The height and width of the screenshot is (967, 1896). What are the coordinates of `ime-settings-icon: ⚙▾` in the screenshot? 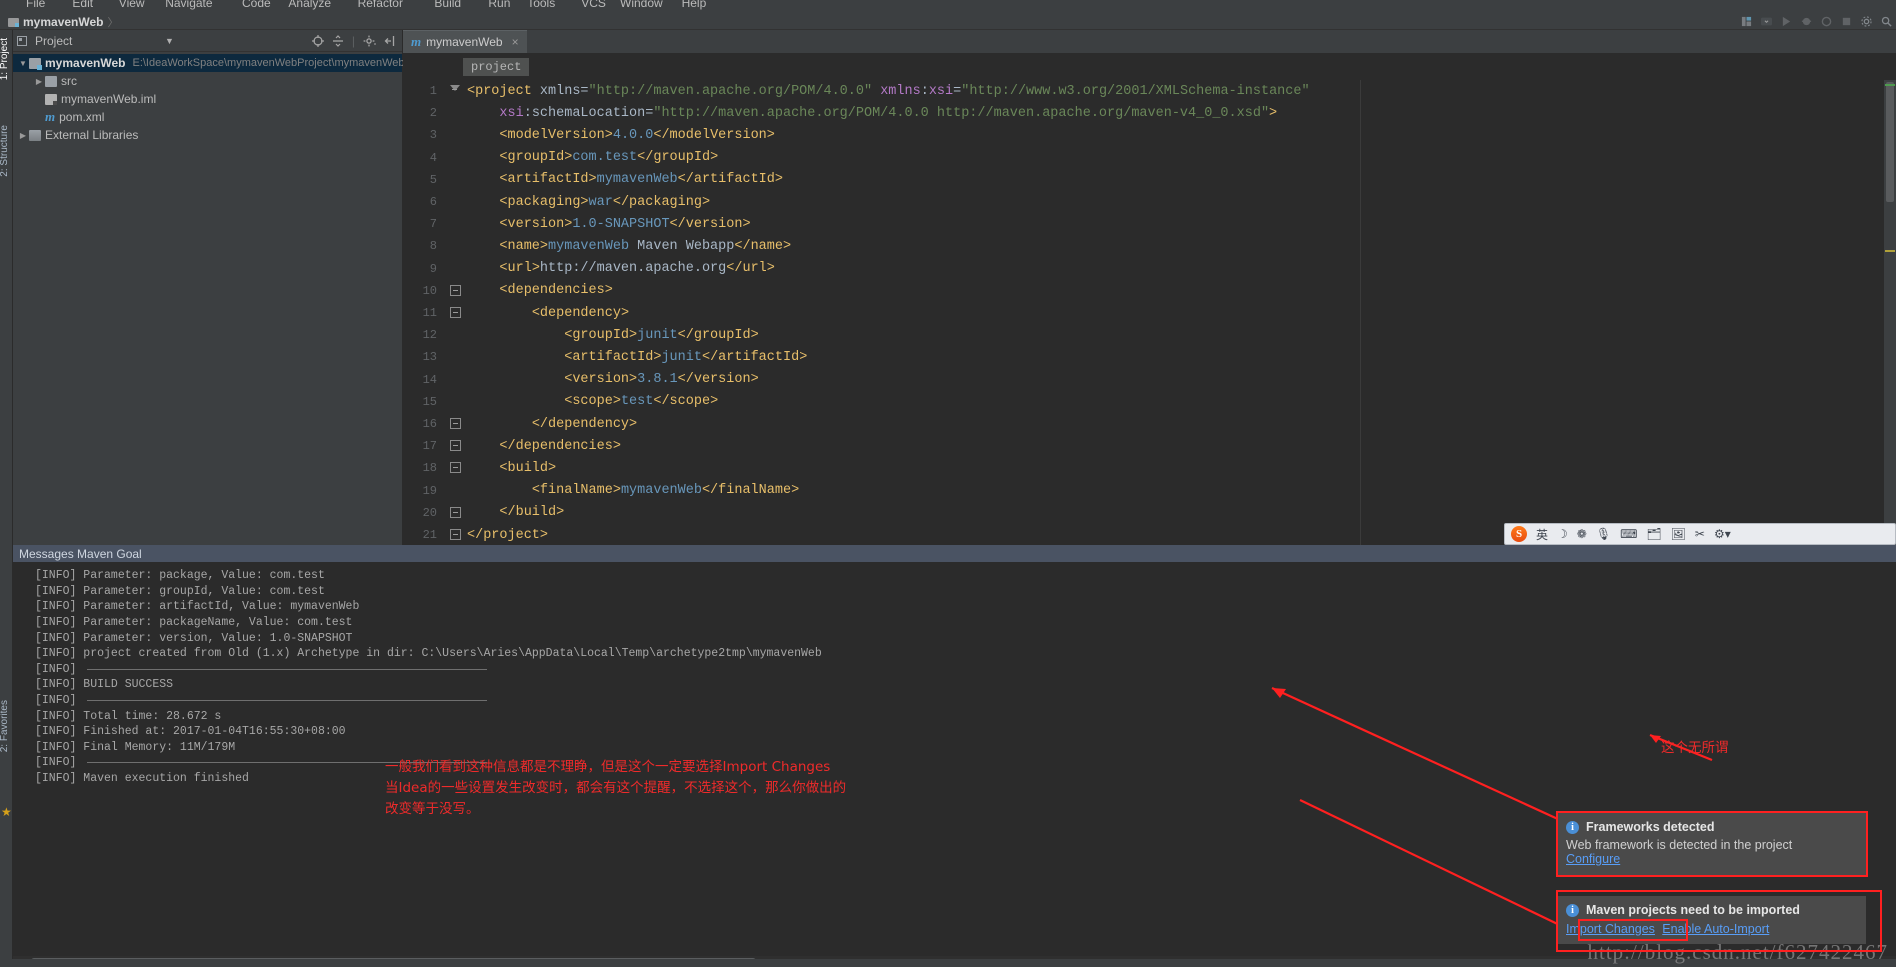 It's located at (1722, 534).